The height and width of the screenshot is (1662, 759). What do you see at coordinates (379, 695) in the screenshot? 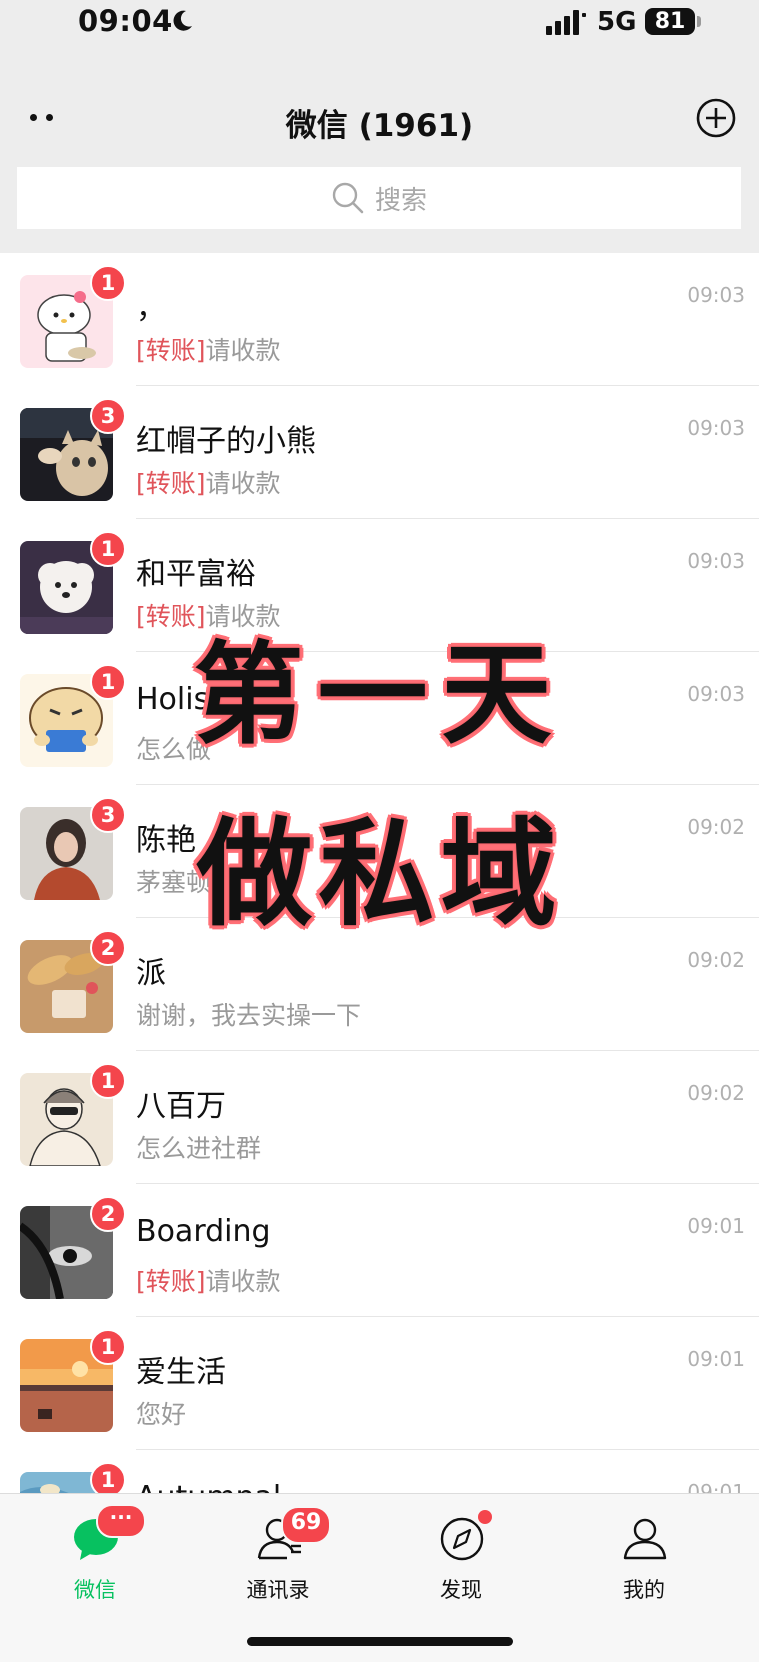
I see `overlay-text-line1: 第一天` at bounding box center [379, 695].